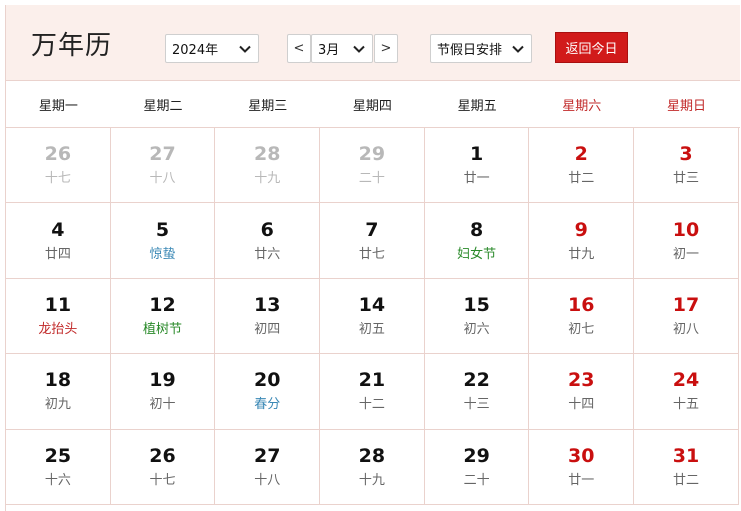 The image size is (741, 511). What do you see at coordinates (267, 304) in the screenshot?
I see `day-number: 13` at bounding box center [267, 304].